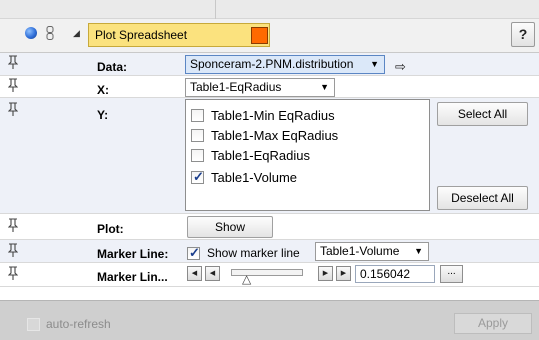  I want to click on show-plot-button: Show, so click(230, 227).